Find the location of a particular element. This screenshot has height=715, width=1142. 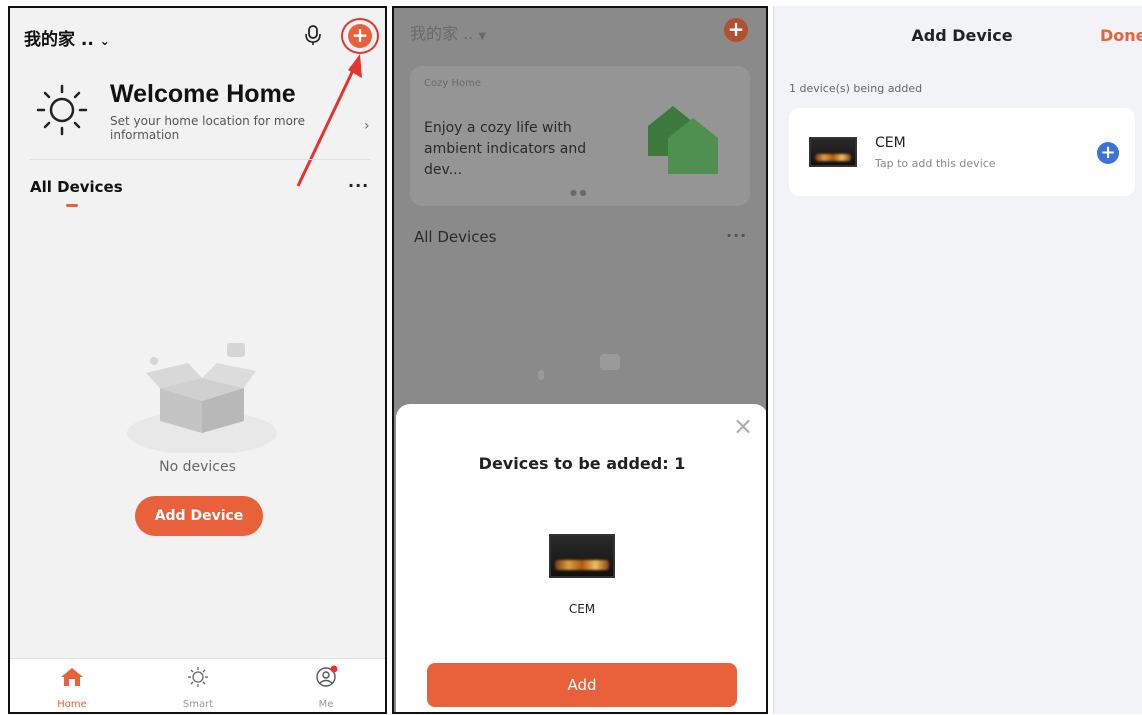

sun-weather-icon is located at coordinates (62, 110).